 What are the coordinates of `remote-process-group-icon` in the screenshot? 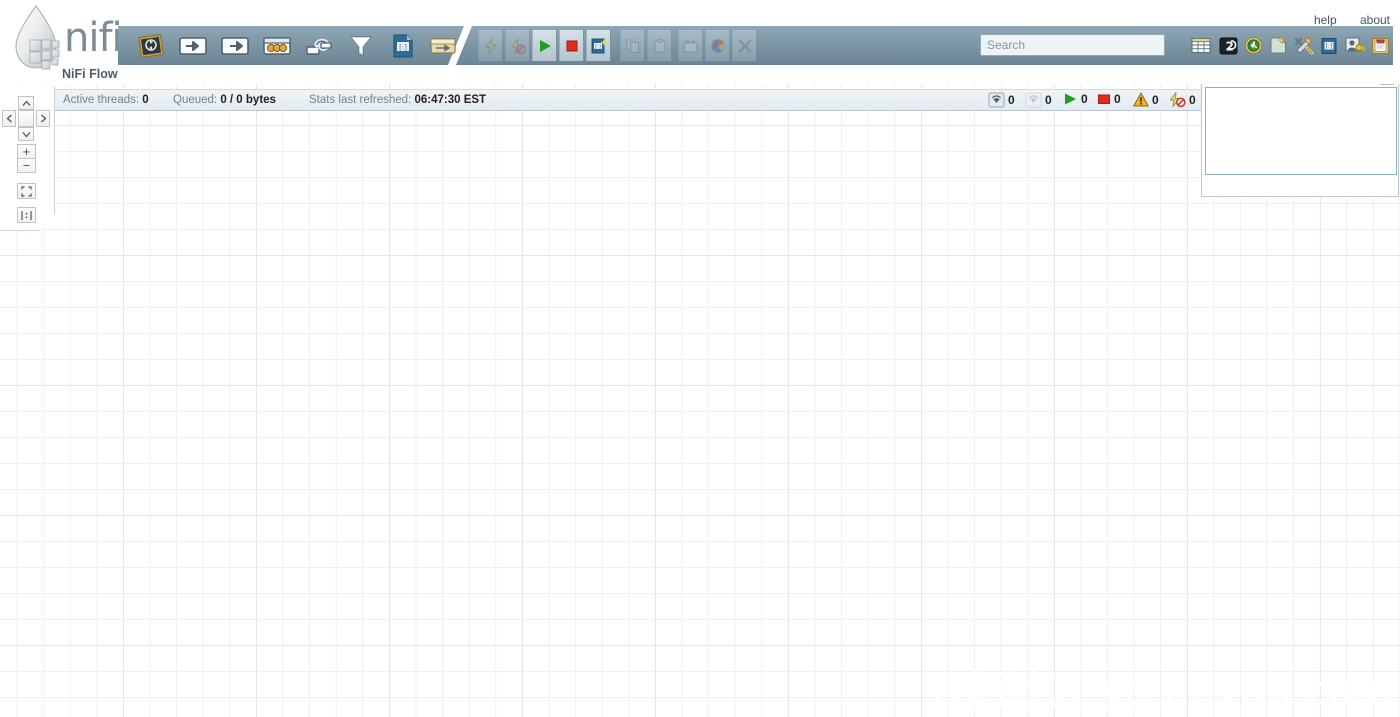 It's located at (319, 45).